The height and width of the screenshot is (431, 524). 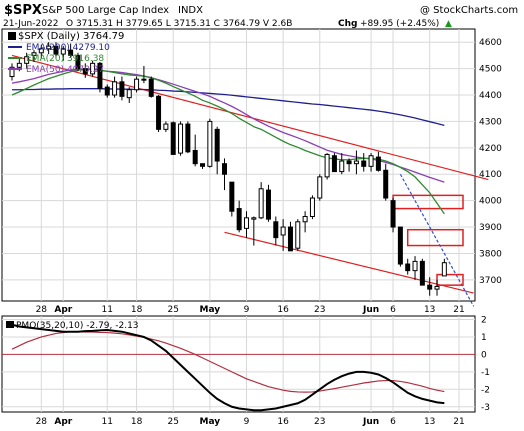 What do you see at coordinates (490, 122) in the screenshot?
I see `y-tick-label: 4300` at bounding box center [490, 122].